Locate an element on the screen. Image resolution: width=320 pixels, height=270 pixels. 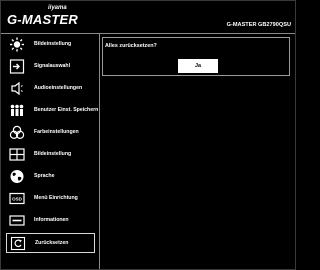
menu-item-signalauswahl: Signalauswahl is located at coordinates (50, 67).